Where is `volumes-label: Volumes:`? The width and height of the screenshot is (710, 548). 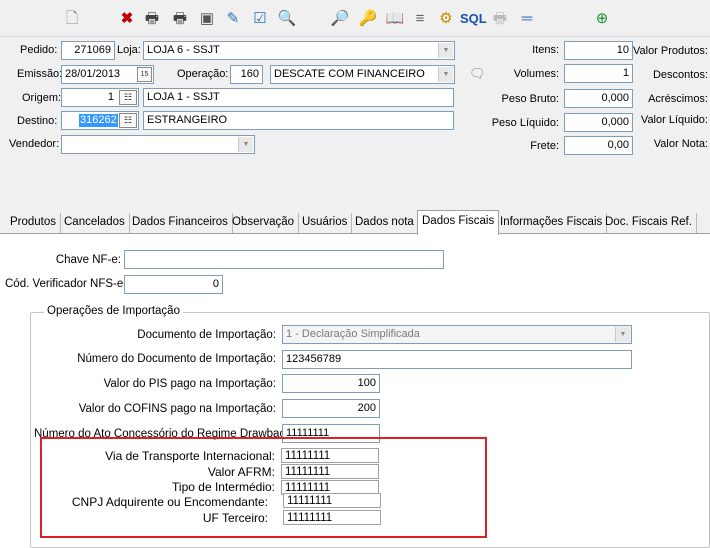
volumes-label: Volumes: is located at coordinates (536, 74).